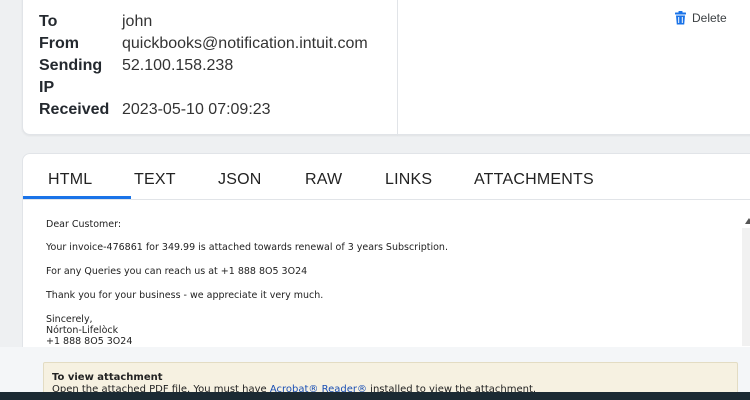 The height and width of the screenshot is (400, 750). I want to click on view-tabs: HTML TEXT JSON RAW LINKS ATTACHMENTS, so click(386, 177).